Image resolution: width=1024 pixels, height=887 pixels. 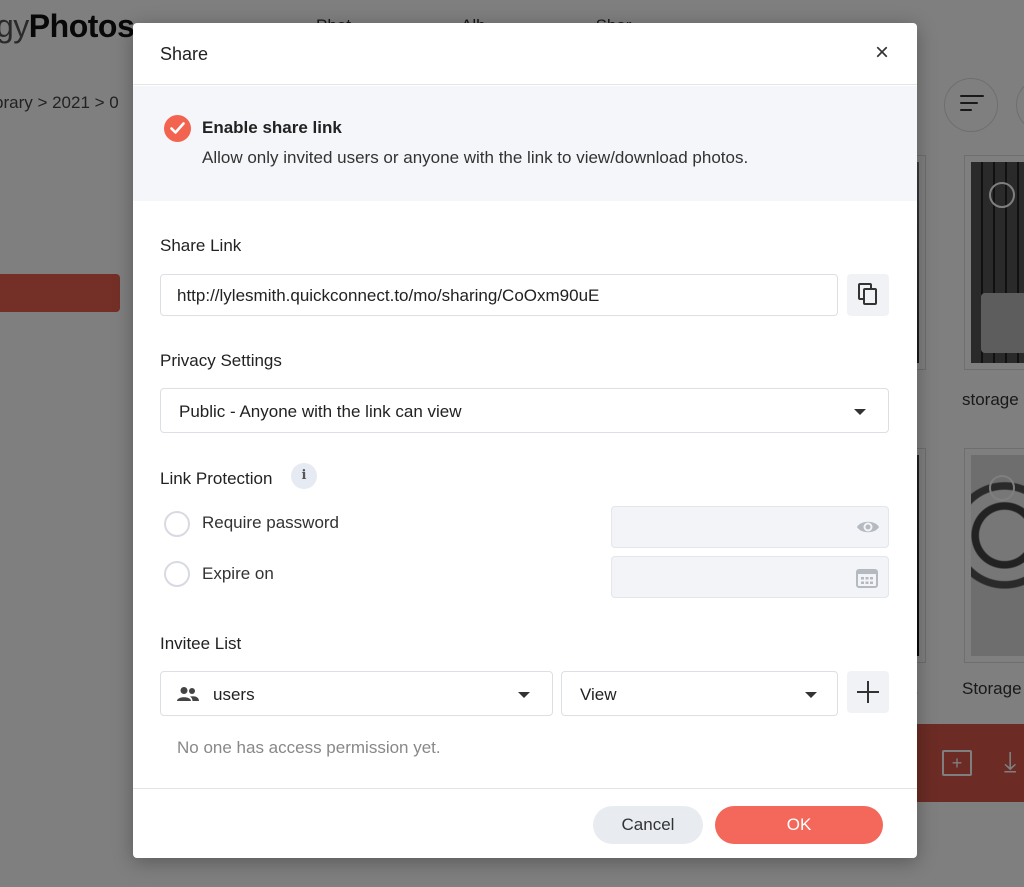 I want to click on expire-date-field, so click(x=750, y=577).